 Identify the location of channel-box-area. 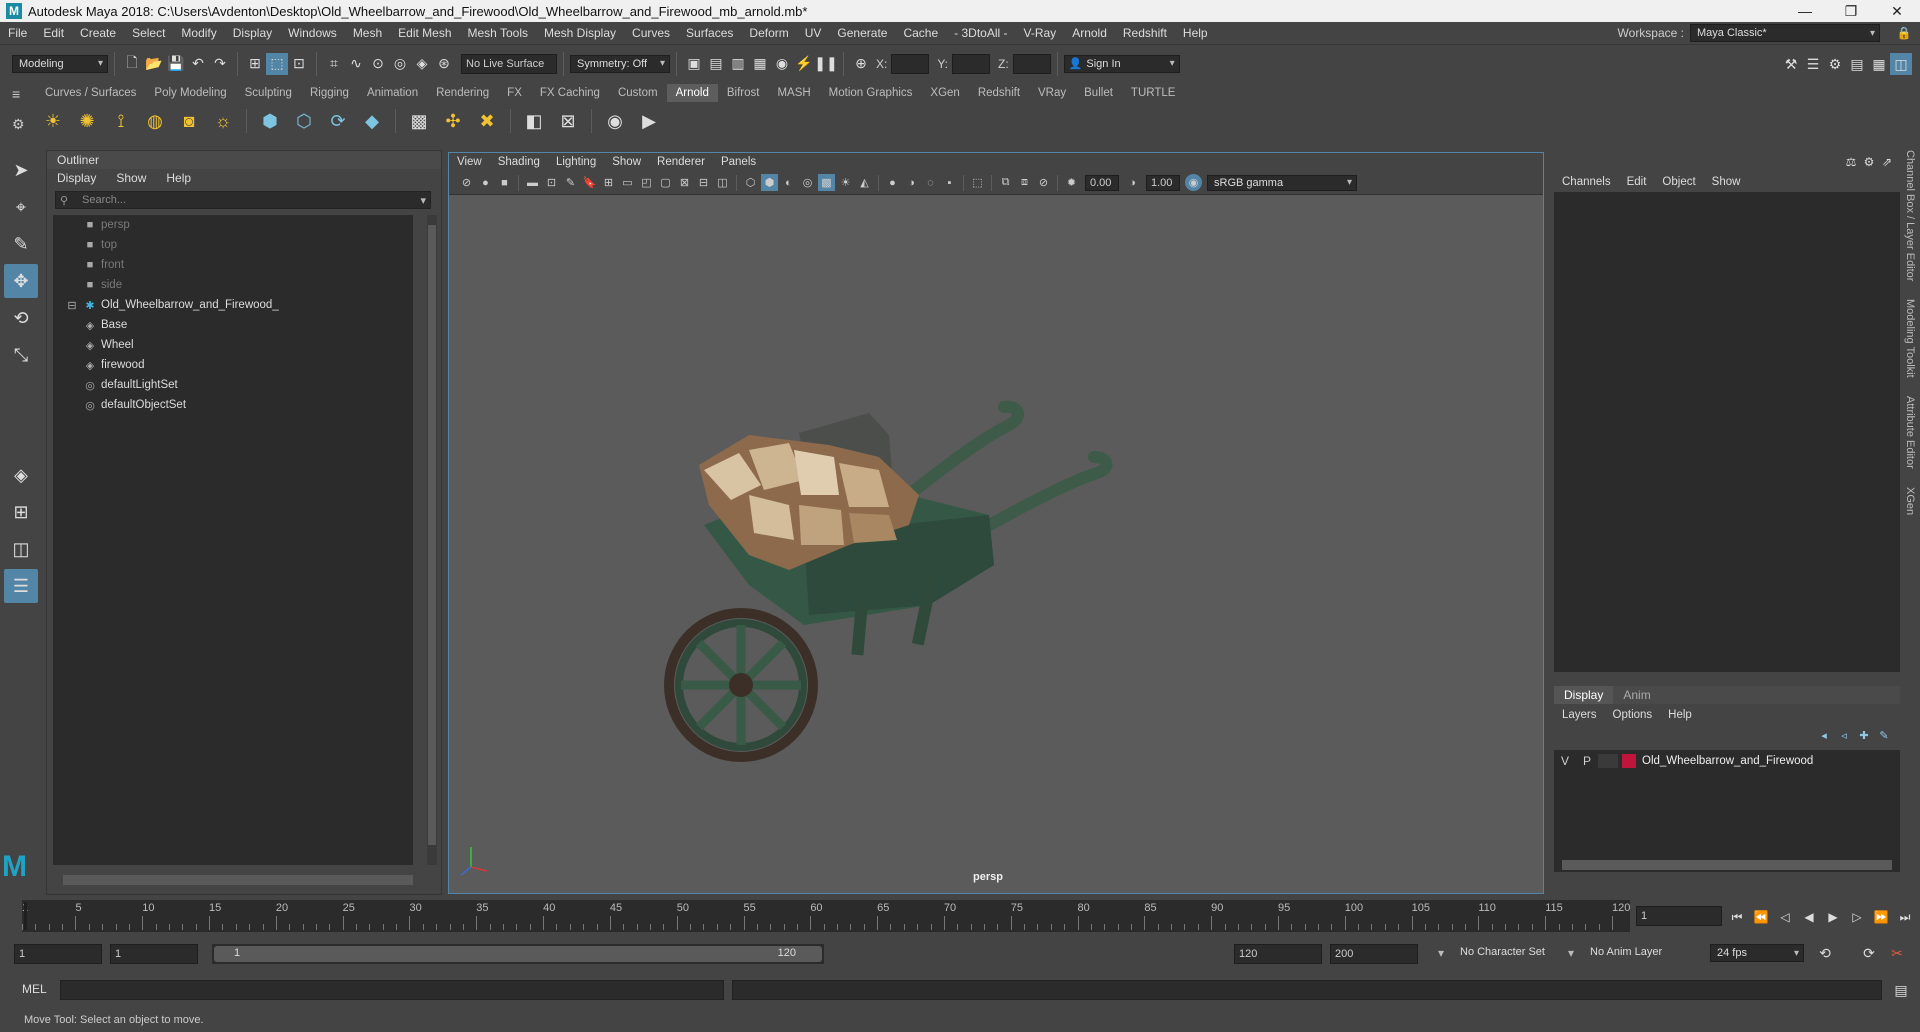
(1727, 432).